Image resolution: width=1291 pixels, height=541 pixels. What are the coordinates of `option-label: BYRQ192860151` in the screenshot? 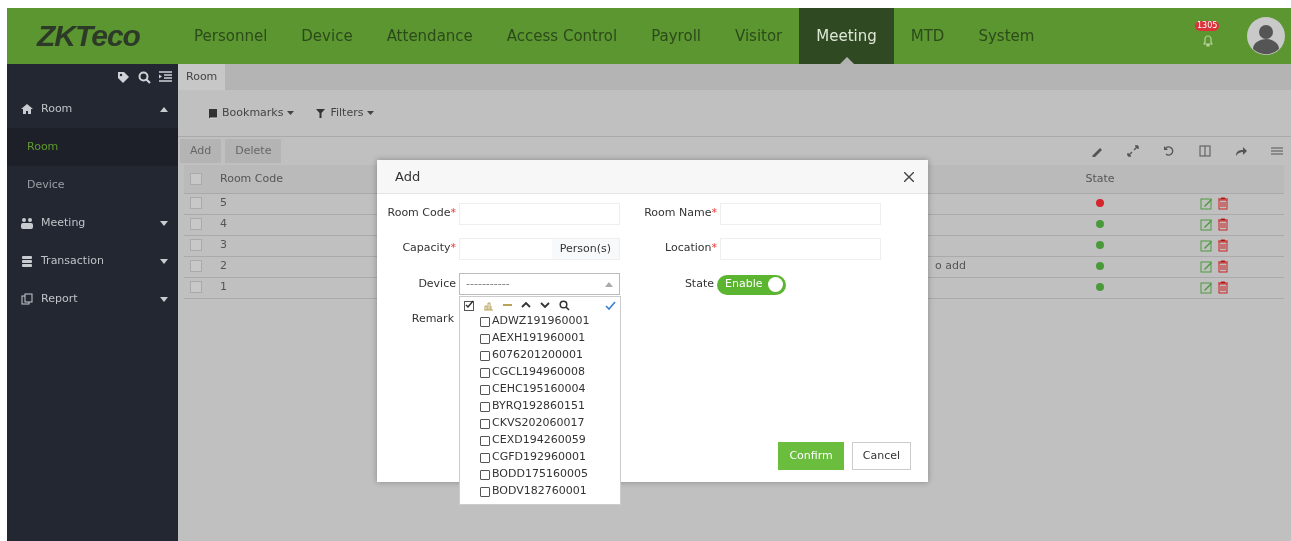 It's located at (538, 406).